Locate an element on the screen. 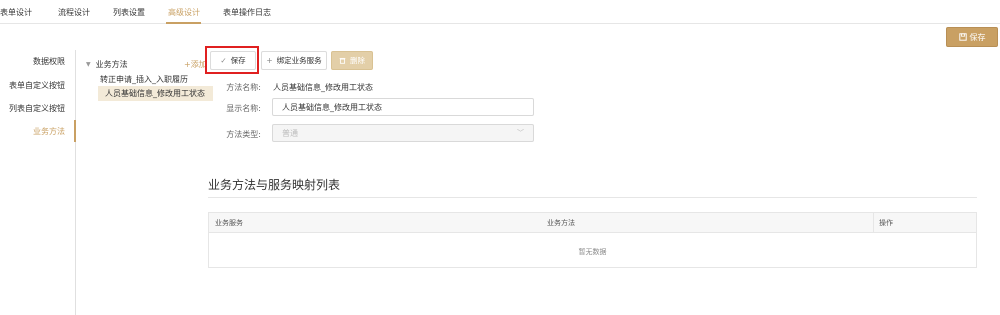 Image resolution: width=1000 pixels, height=315 pixels. display-name-label: 显示名称: is located at coordinates (243, 108).